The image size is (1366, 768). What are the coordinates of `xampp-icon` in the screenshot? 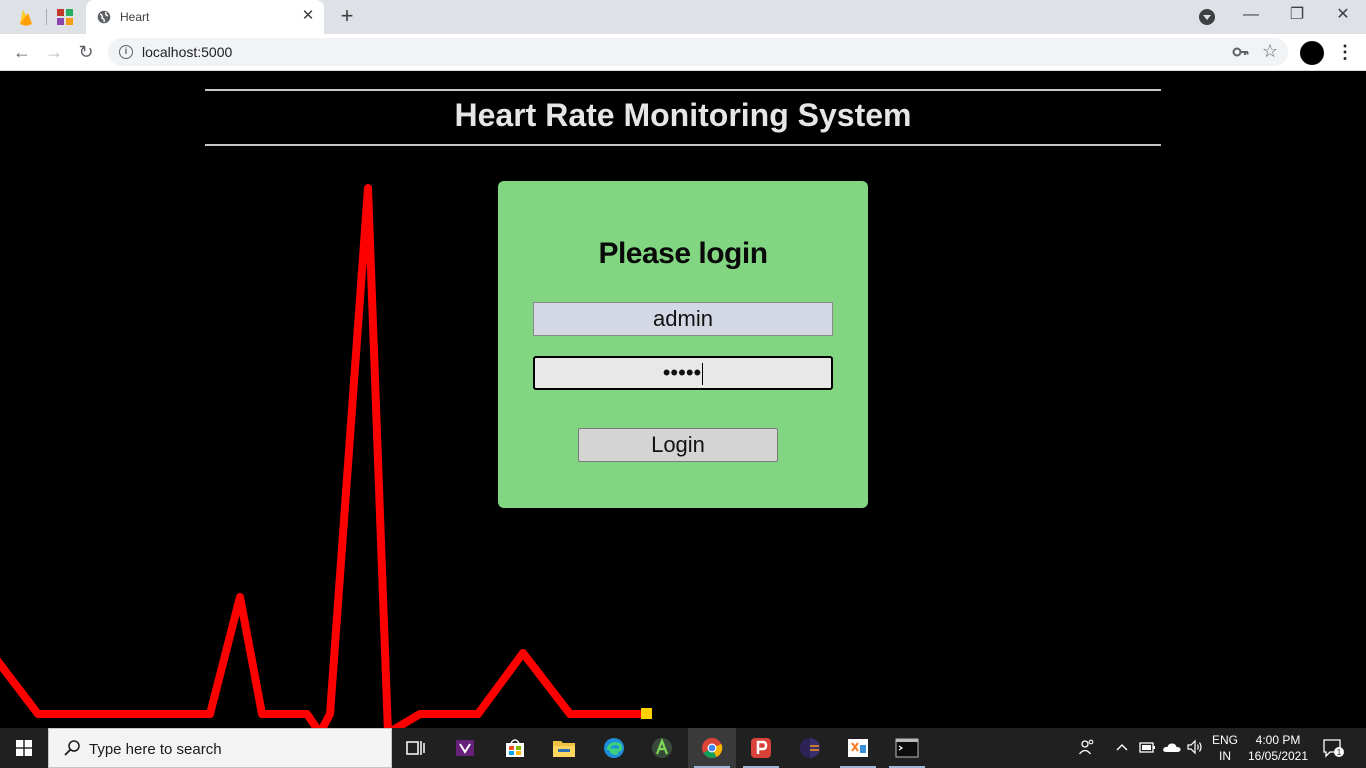 It's located at (858, 748).